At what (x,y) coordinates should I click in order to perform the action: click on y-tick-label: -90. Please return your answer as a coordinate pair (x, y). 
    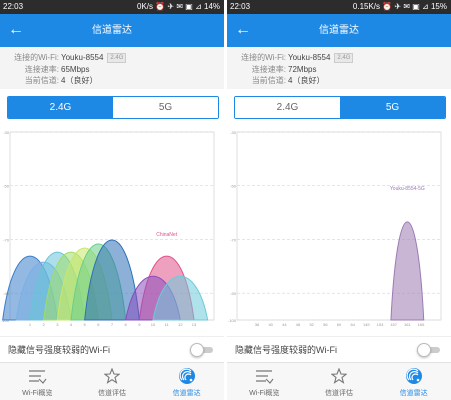
    Looking at the image, I should click on (233, 293).